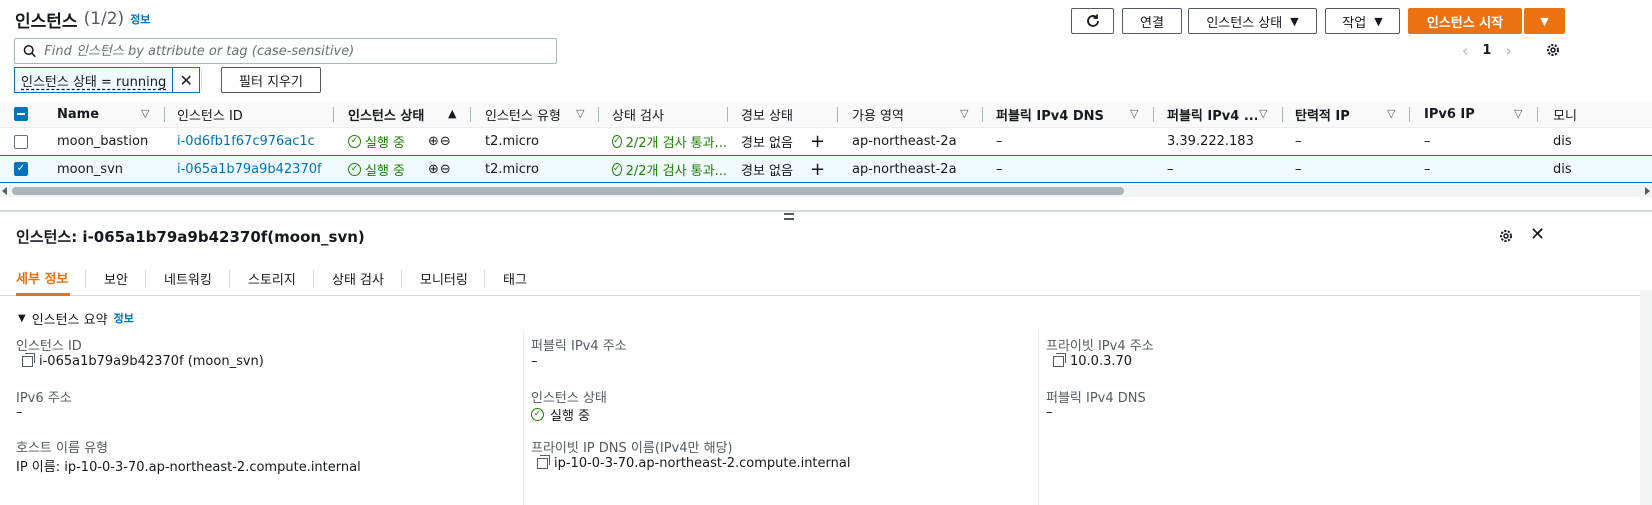 The image size is (1652, 505). I want to click on column-header-ipv6: IPv6 IP, so click(1464, 114).